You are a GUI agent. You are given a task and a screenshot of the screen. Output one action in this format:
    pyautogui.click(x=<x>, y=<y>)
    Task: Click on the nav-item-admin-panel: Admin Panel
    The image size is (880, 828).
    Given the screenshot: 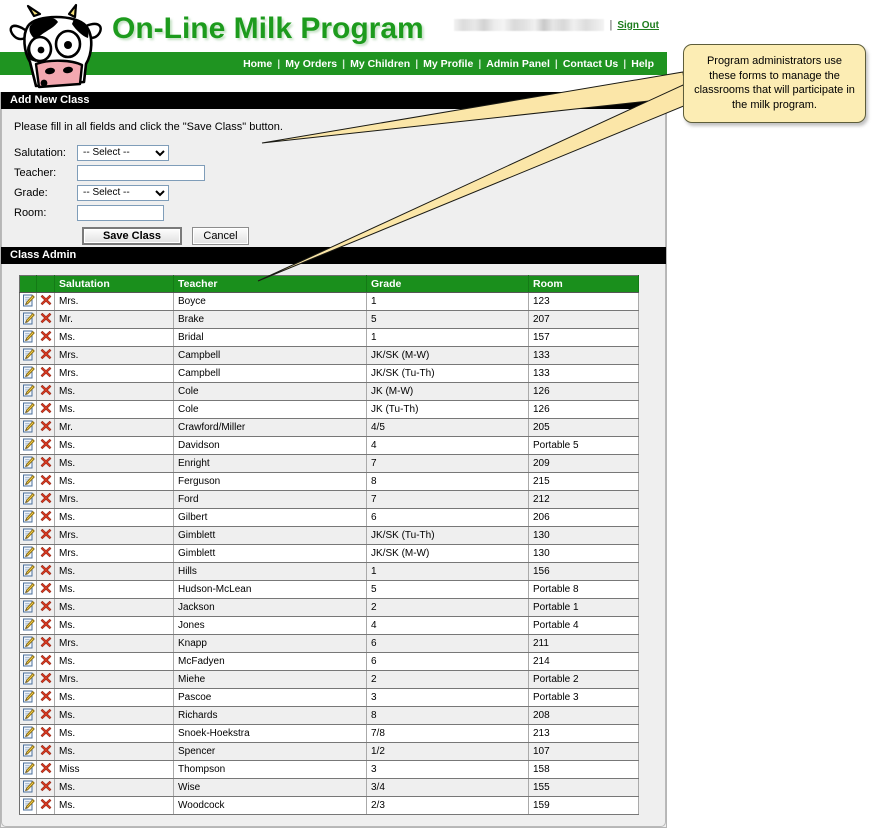 What is the action you would take?
    pyautogui.click(x=518, y=64)
    